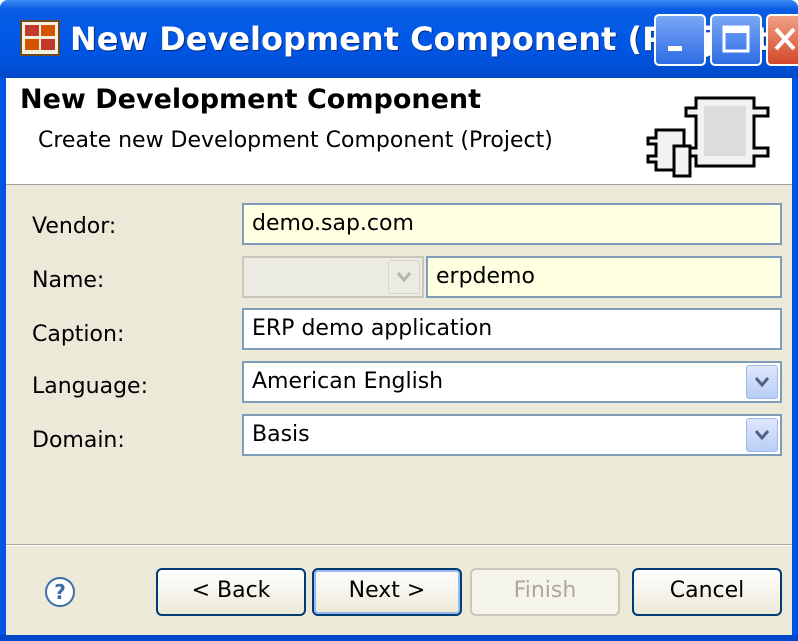 This screenshot has height=641, width=798. What do you see at coordinates (512, 224) in the screenshot?
I see `vendor-input: demo.sap.com` at bounding box center [512, 224].